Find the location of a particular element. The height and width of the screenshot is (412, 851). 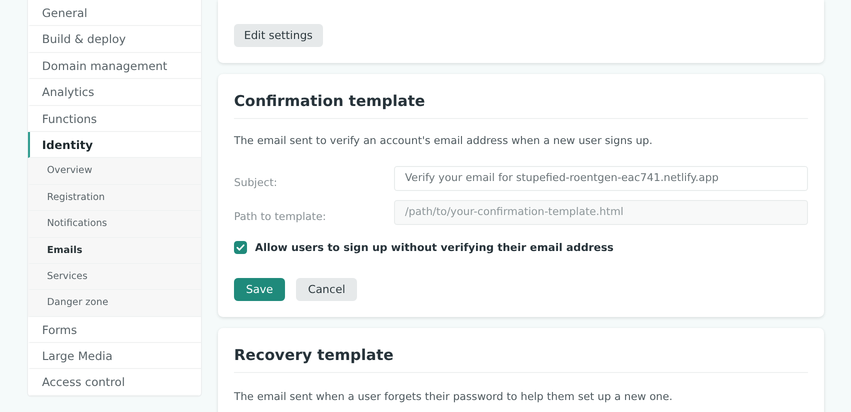

field-label: Subject: is located at coordinates (256, 182).